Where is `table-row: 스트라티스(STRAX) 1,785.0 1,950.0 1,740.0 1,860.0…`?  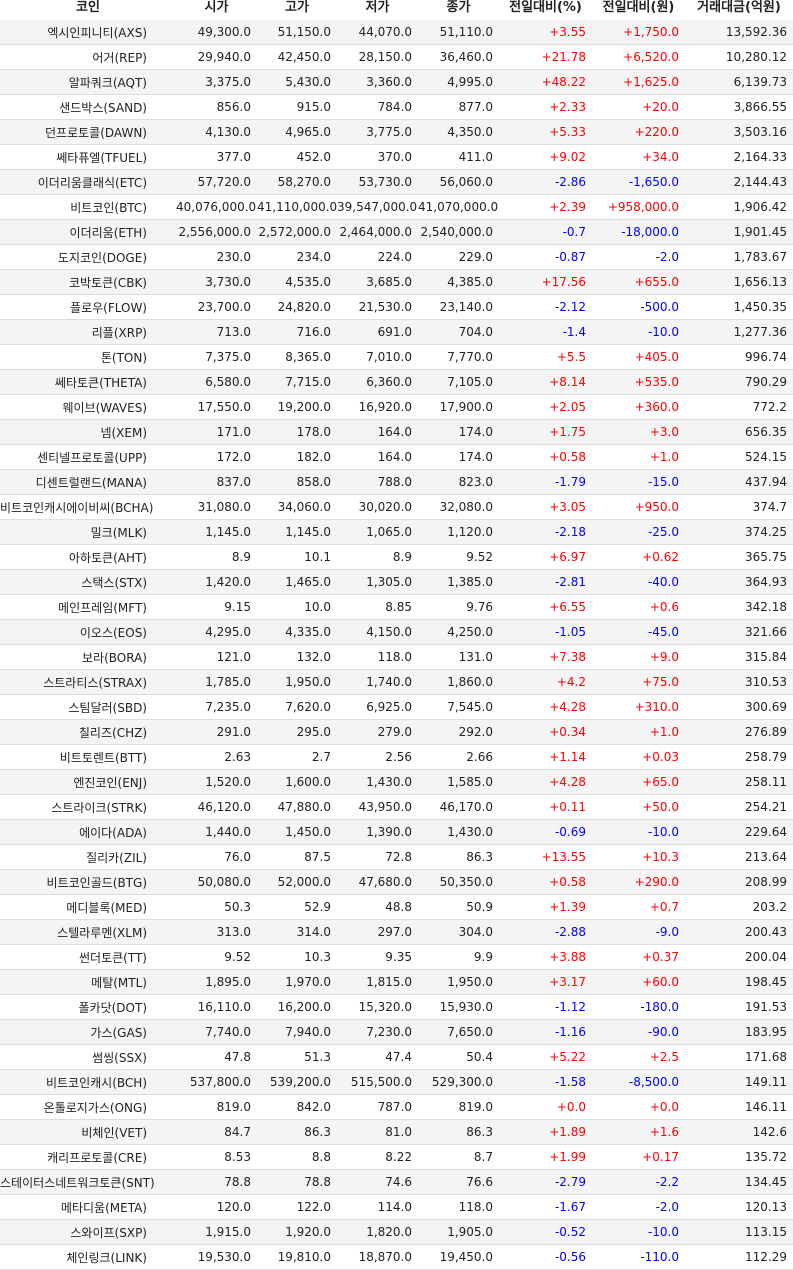
table-row: 스트라티스(STRAX) 1,785.0 1,950.0 1,740.0 1,860.0… is located at coordinates (396, 682).